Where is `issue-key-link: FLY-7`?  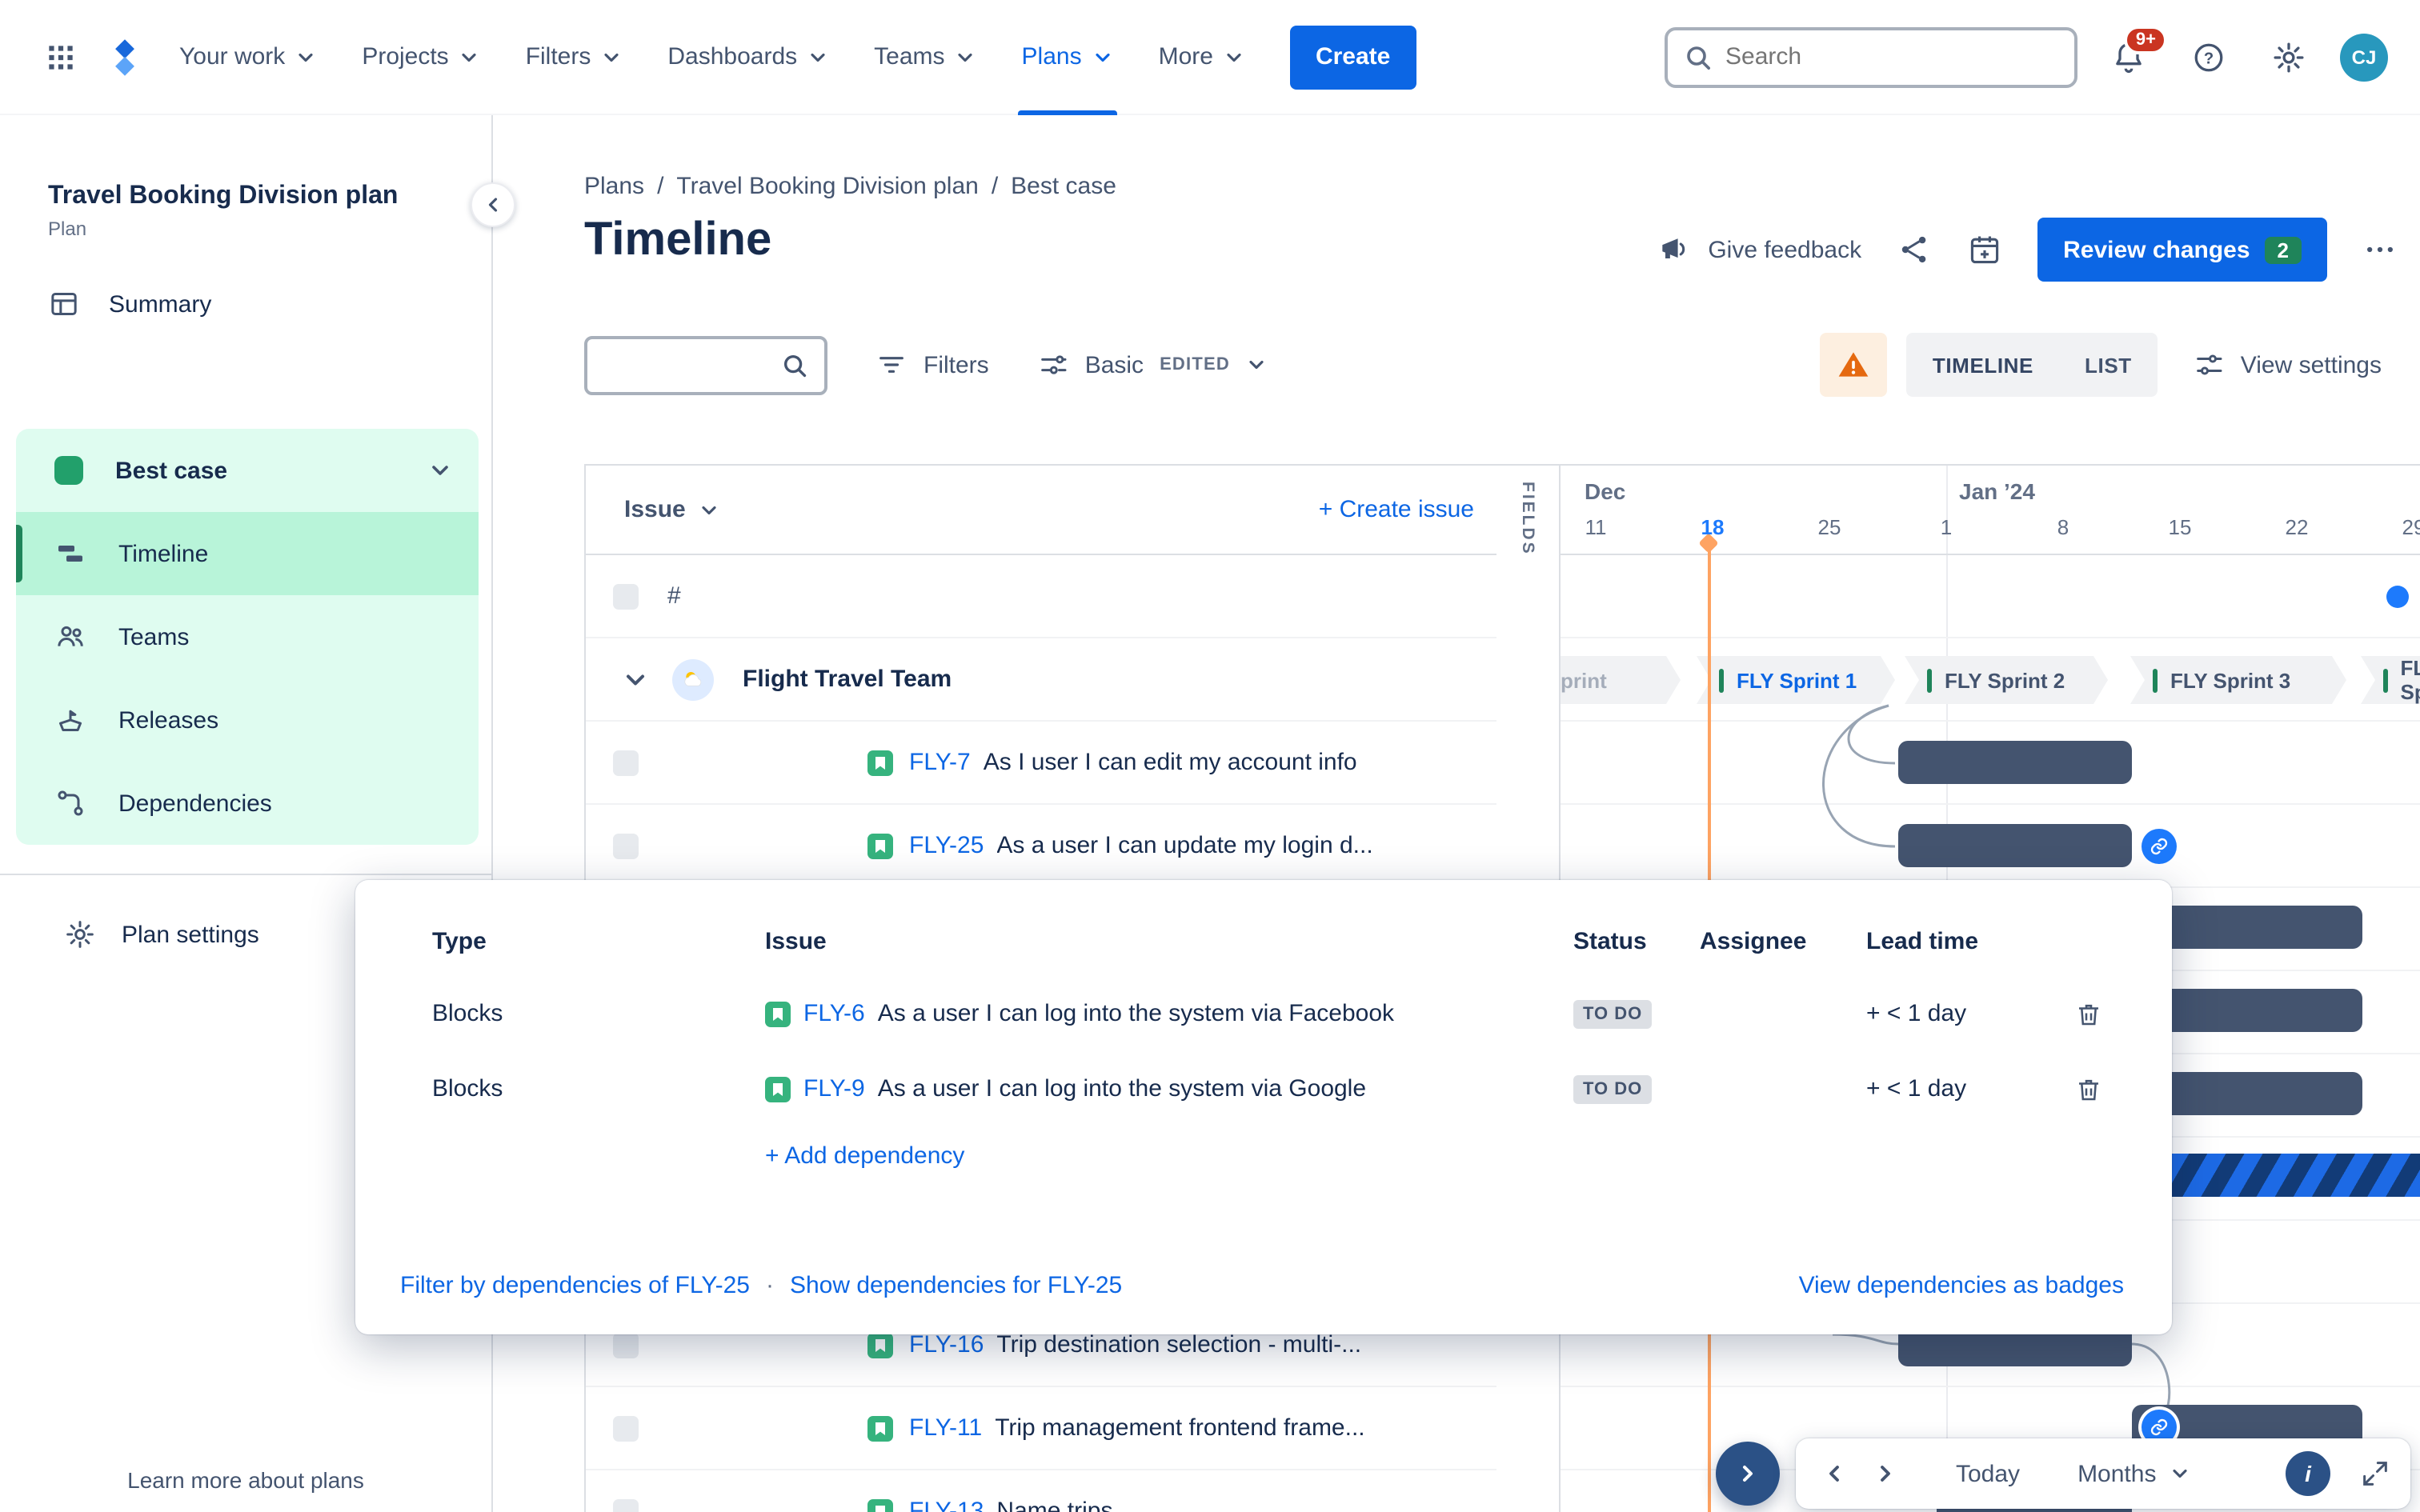 issue-key-link: FLY-7 is located at coordinates (940, 762).